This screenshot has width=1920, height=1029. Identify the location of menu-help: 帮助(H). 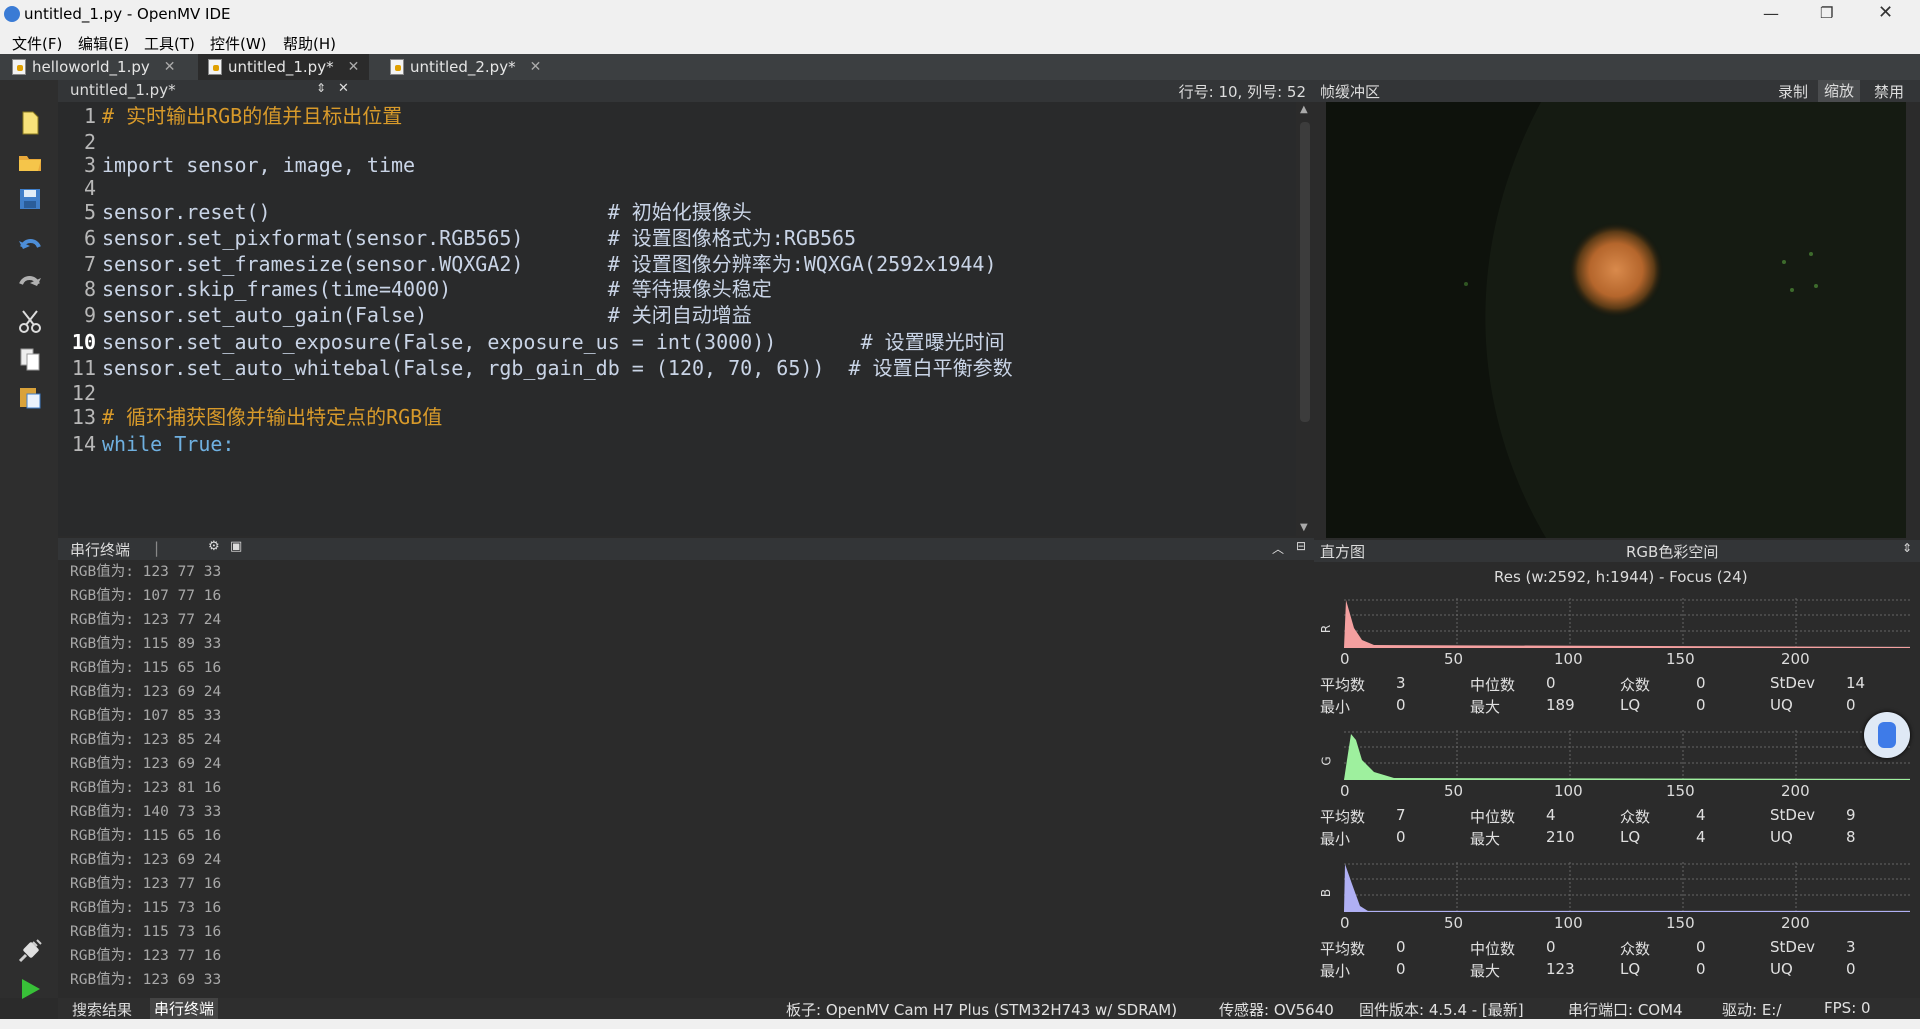
(309, 43).